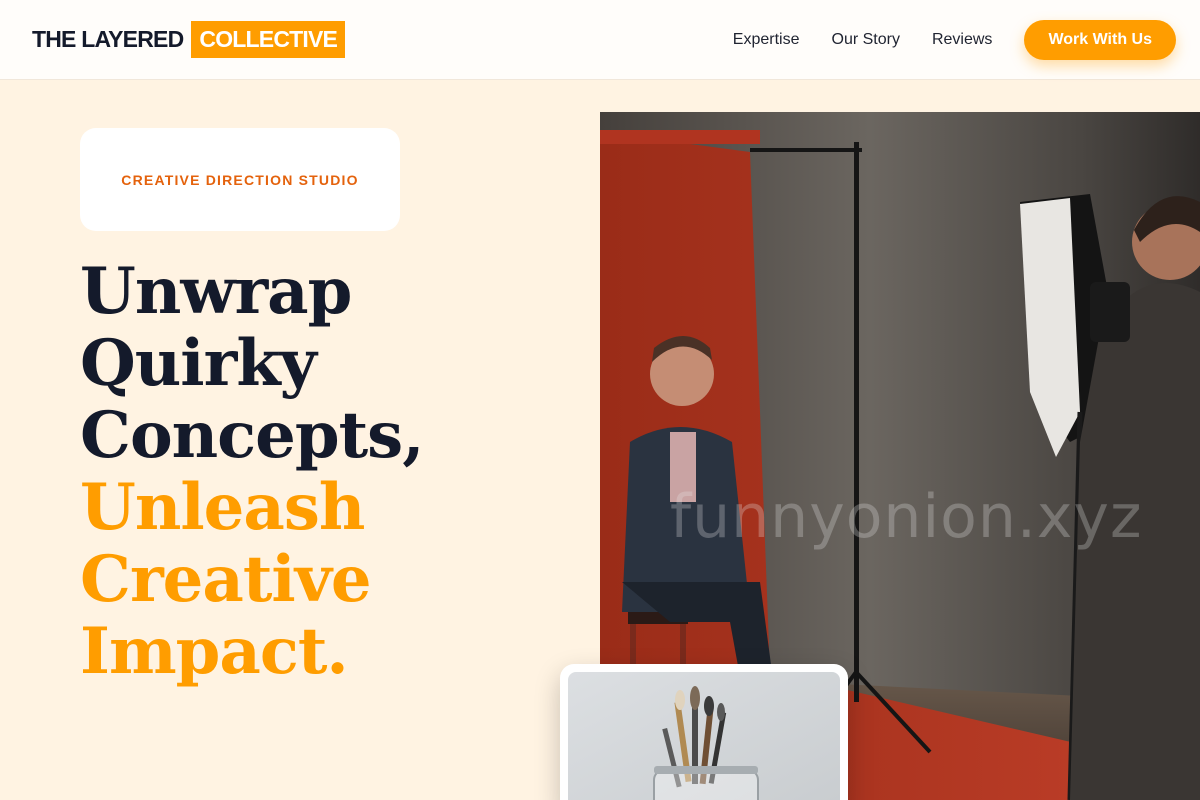  What do you see at coordinates (962, 40) in the screenshot?
I see `nav-link-reviews: Reviews` at bounding box center [962, 40].